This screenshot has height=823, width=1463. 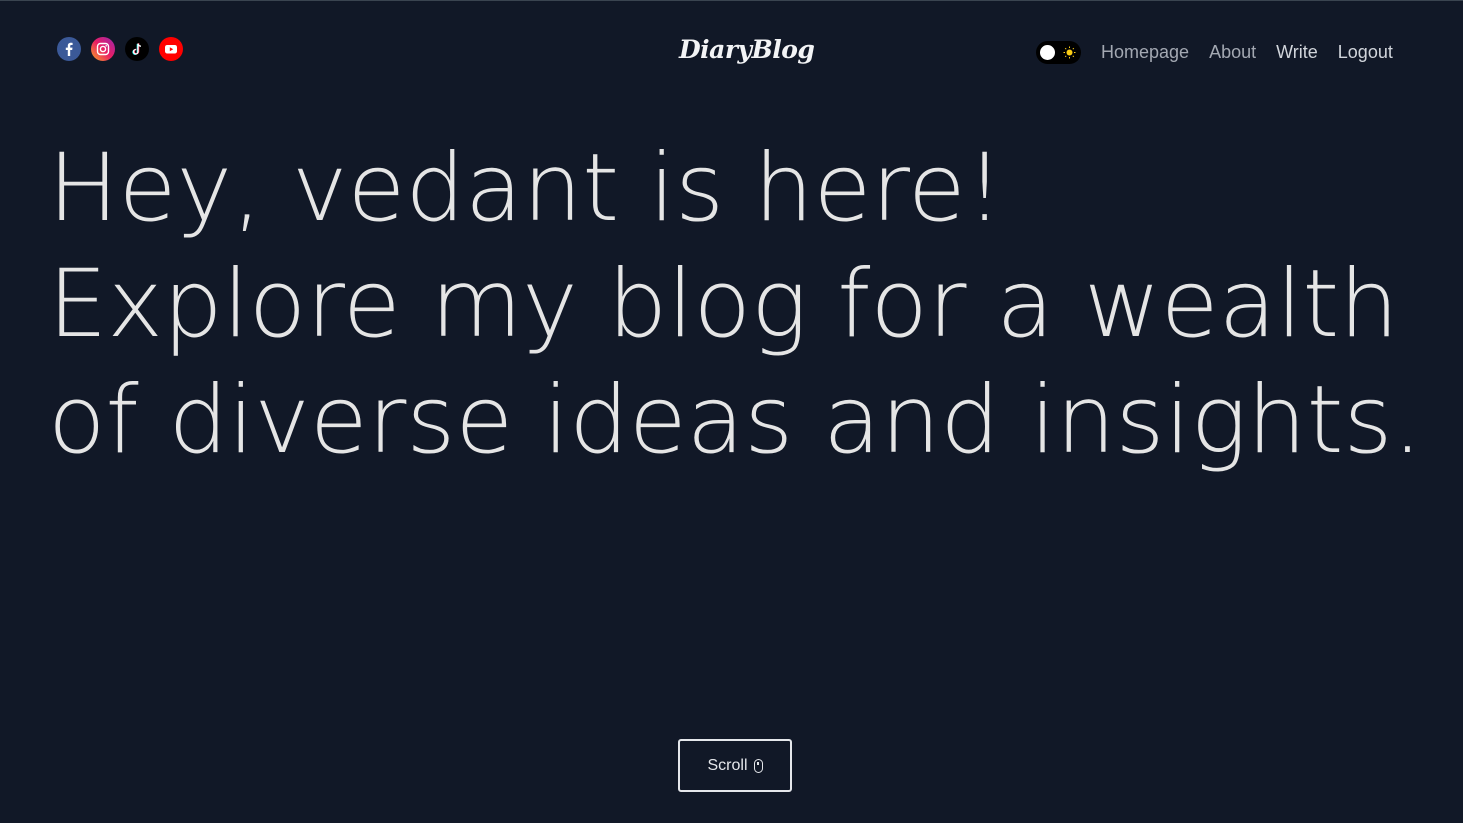 I want to click on hero-line-1: Hey, vedant is here!, so click(x=526, y=188).